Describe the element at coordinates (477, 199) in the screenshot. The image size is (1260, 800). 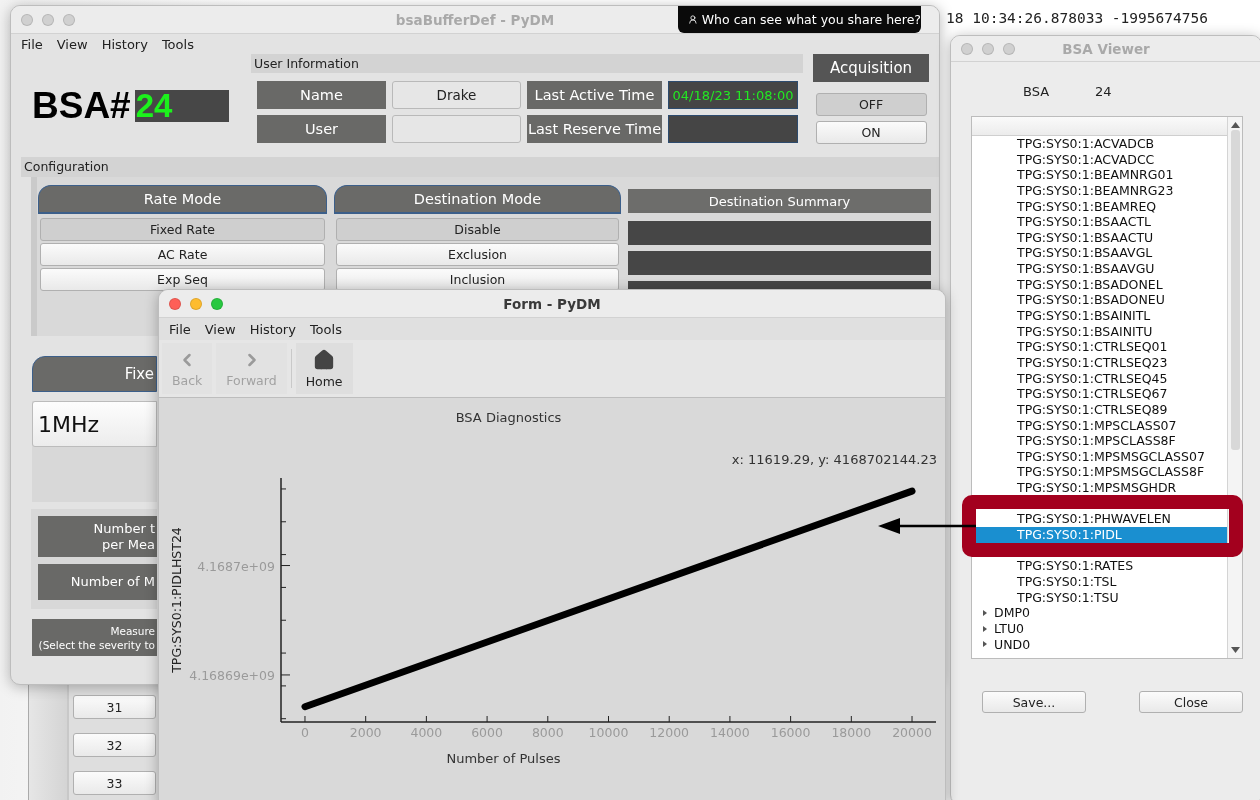
I see `tab: Destination Mode` at that location.